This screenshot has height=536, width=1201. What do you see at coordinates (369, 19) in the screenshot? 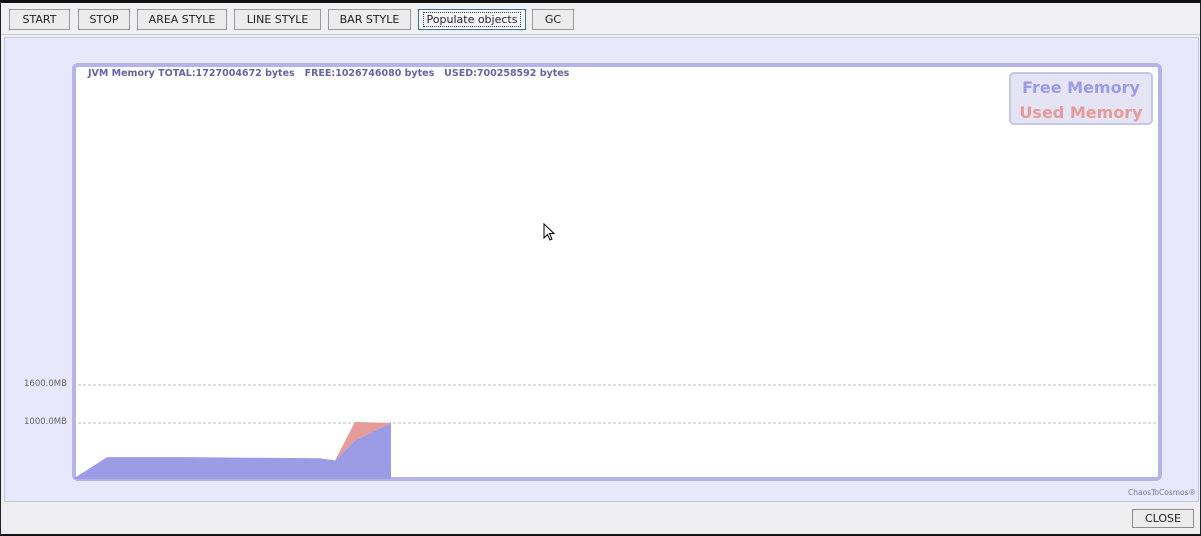
I see `bar-style-button: BAR STYLE` at bounding box center [369, 19].